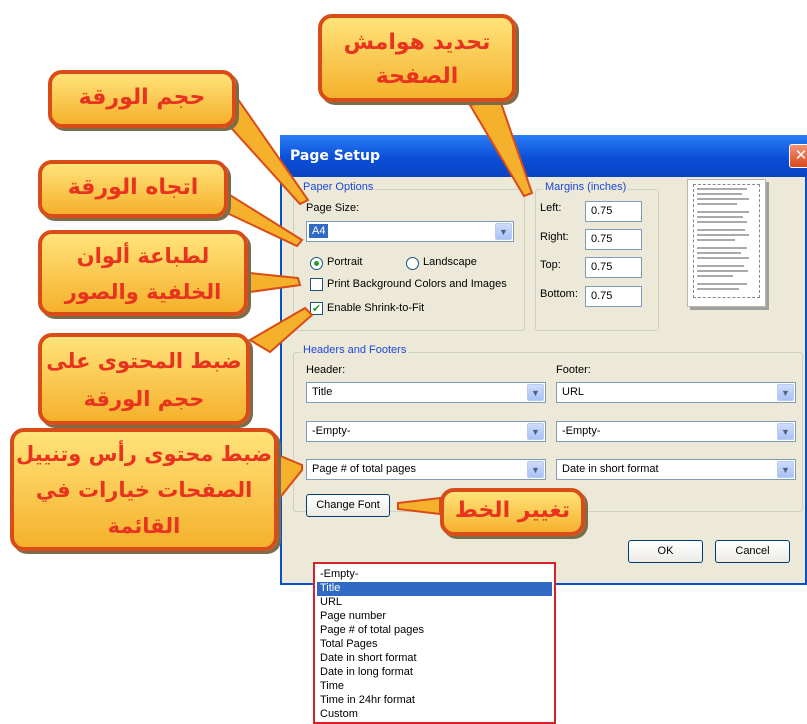 The image size is (807, 724). Describe the element at coordinates (142, 99) in the screenshot. I see `callout-paper-size: حجم الورقة` at that location.